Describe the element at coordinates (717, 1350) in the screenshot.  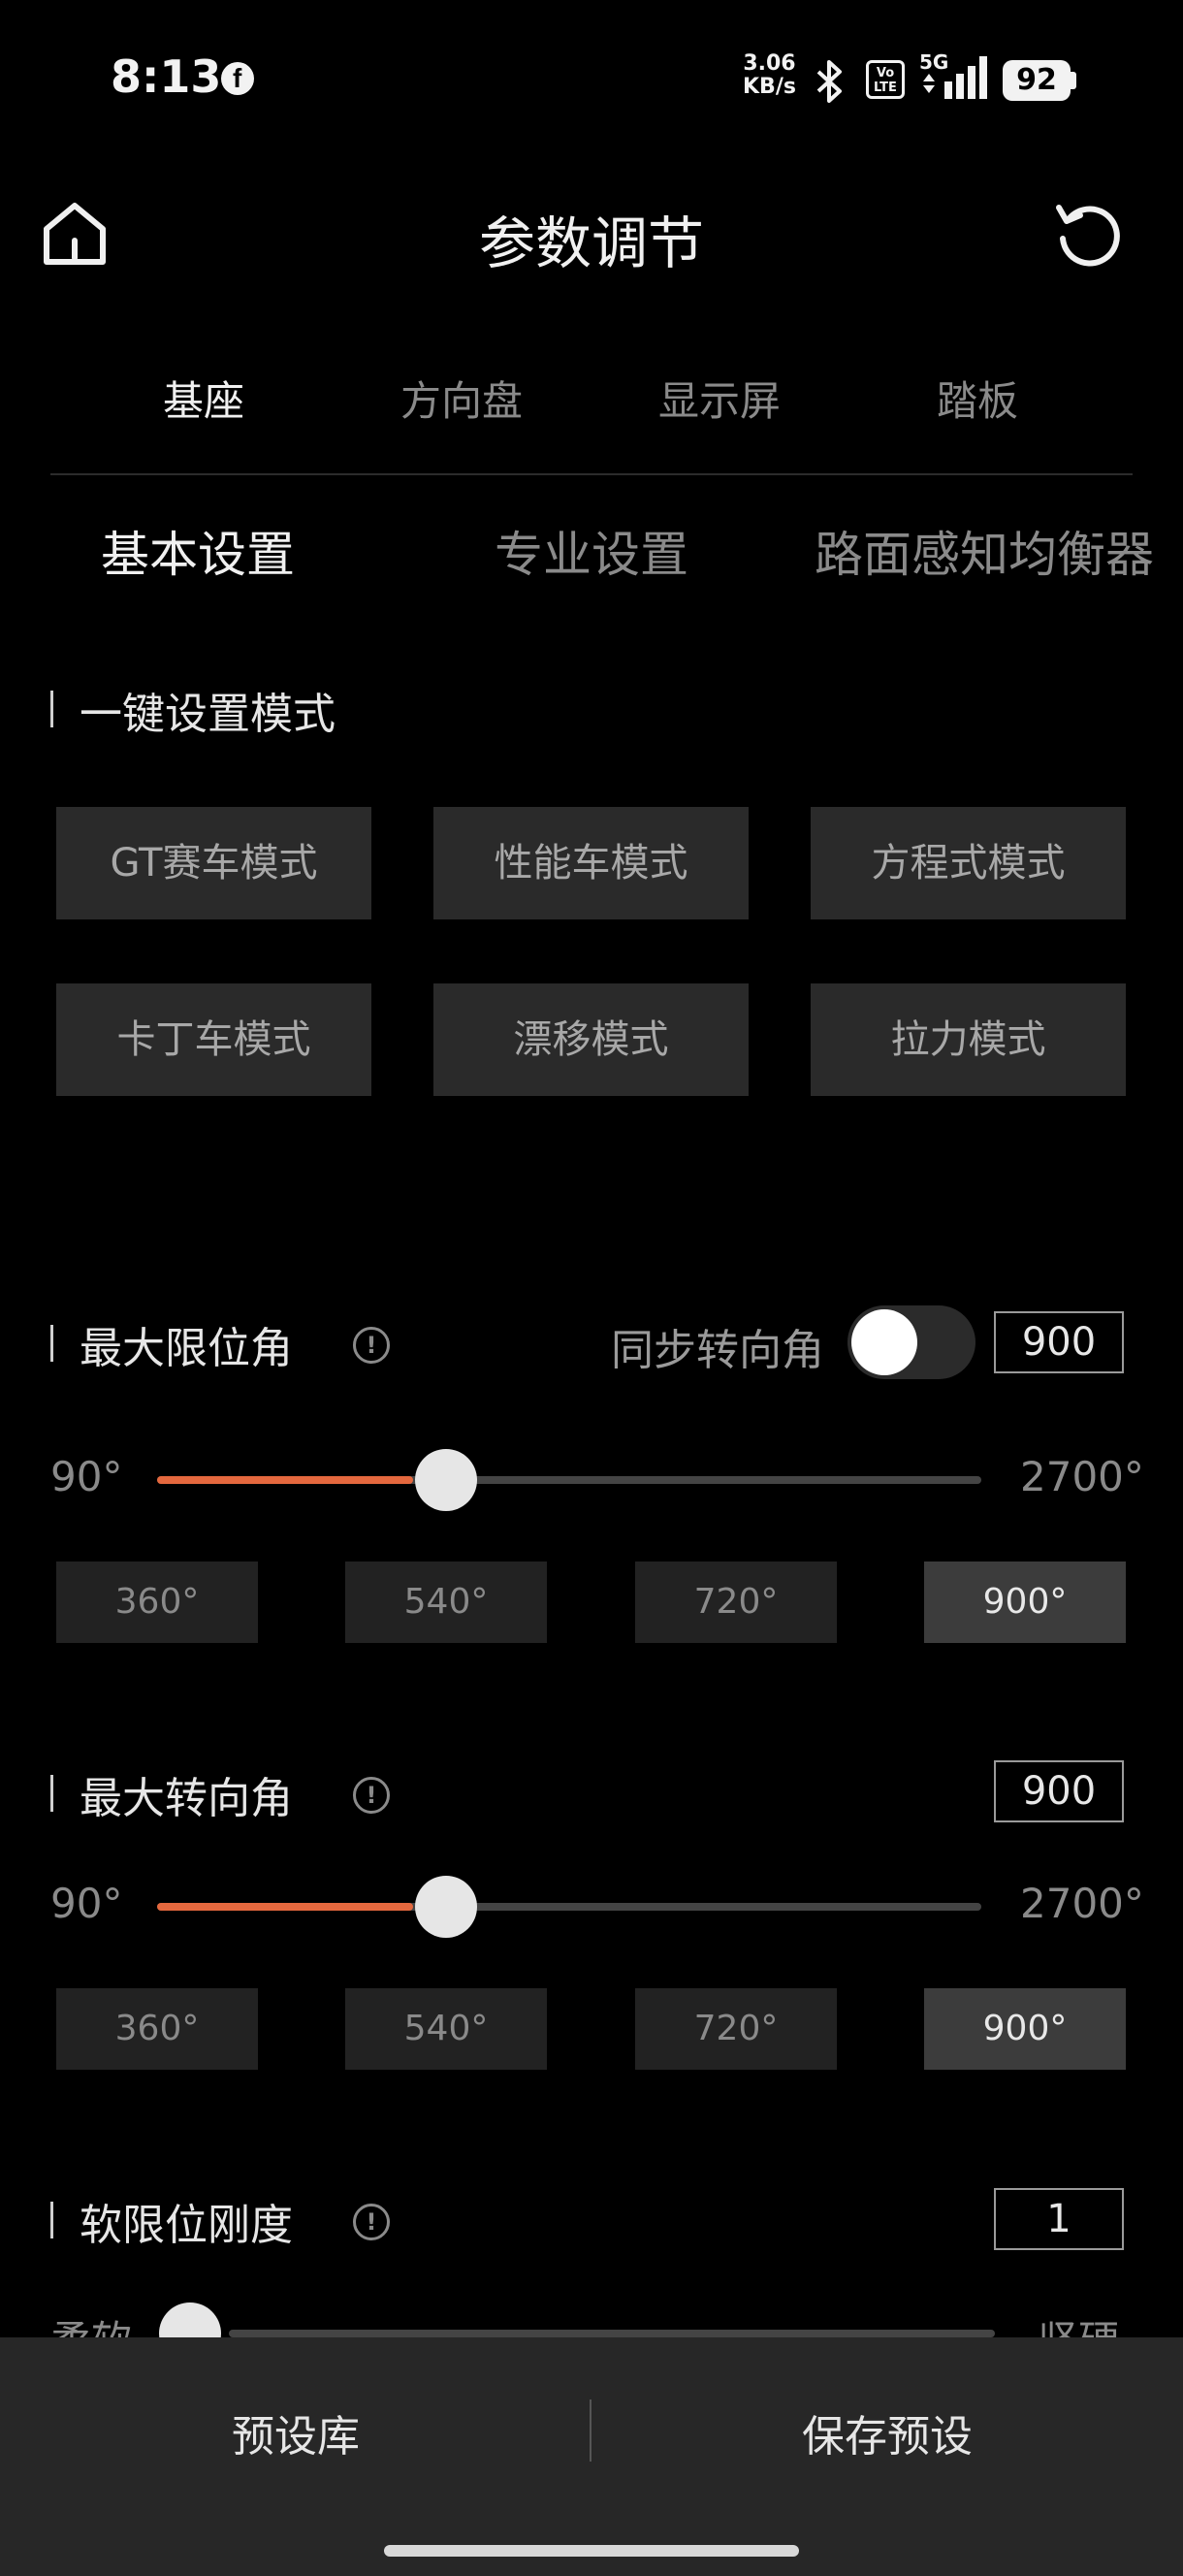
I see `sync-steer-label: 同步转向角` at that location.